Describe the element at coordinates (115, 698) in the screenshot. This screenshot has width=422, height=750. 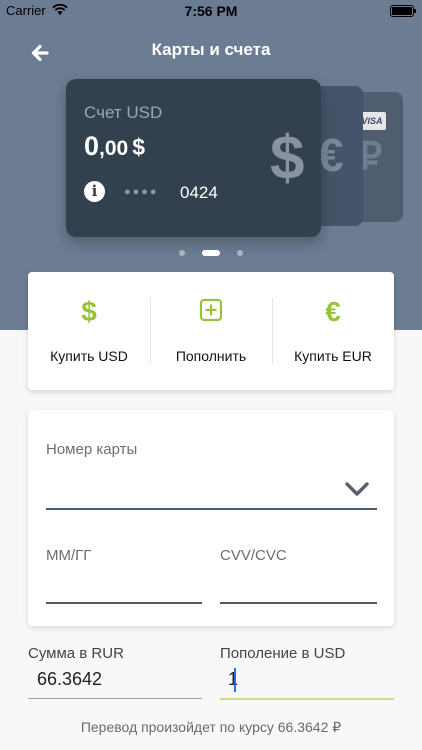
I see `rur-amount-underline` at that location.